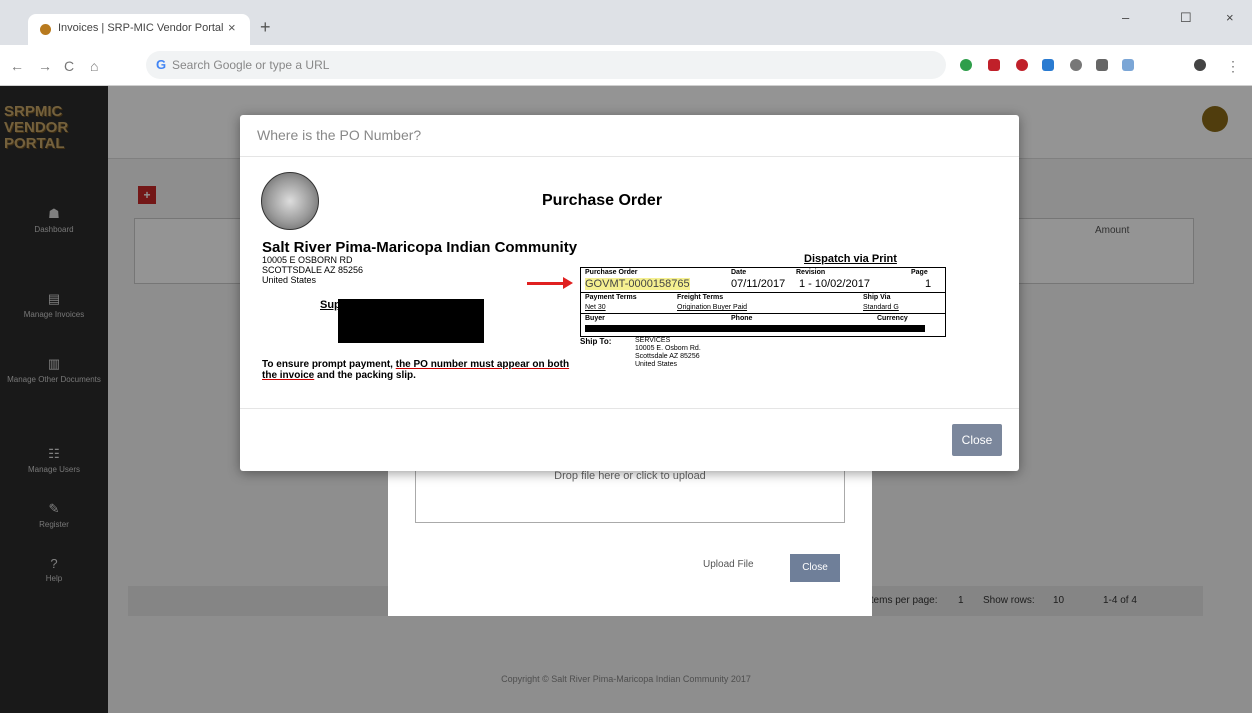 This screenshot has width=1252, height=713. What do you see at coordinates (596, 341) in the screenshot?
I see `ship-to-label: Ship To:` at bounding box center [596, 341].